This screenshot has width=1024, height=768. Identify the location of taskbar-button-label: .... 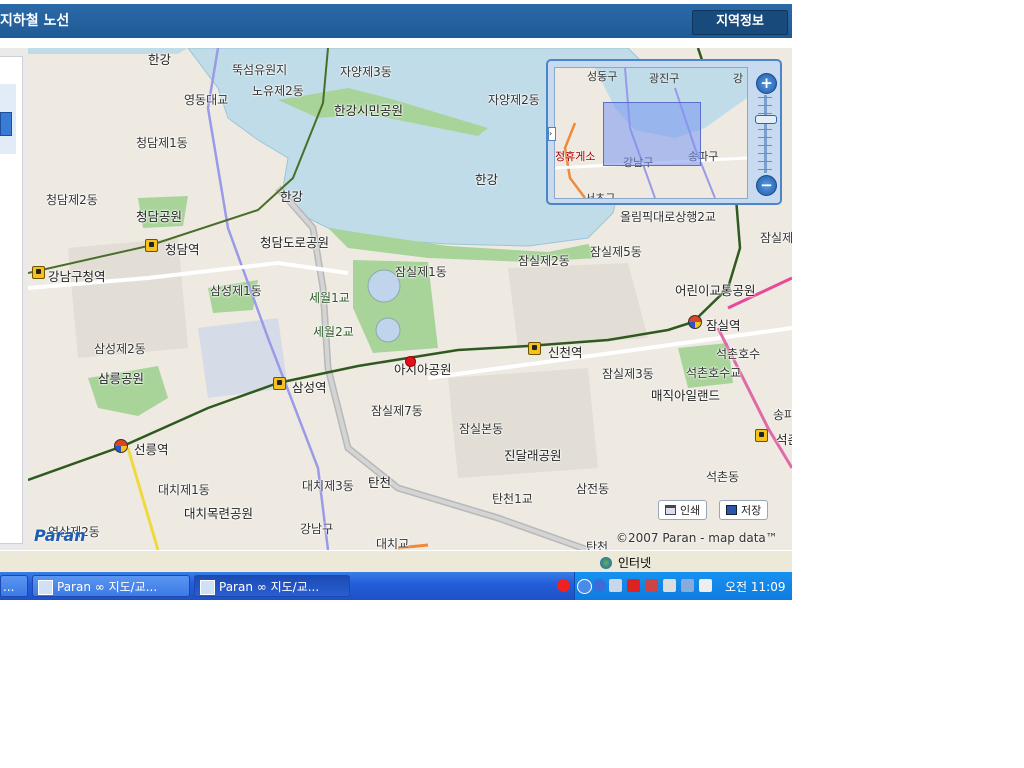
(9, 587).